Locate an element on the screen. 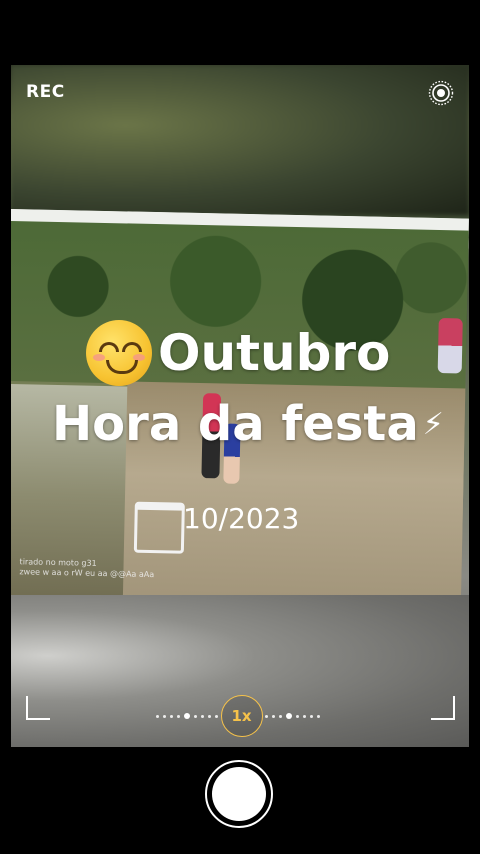 This screenshot has height=854, width=480. shutter-button-inner is located at coordinates (239, 794).